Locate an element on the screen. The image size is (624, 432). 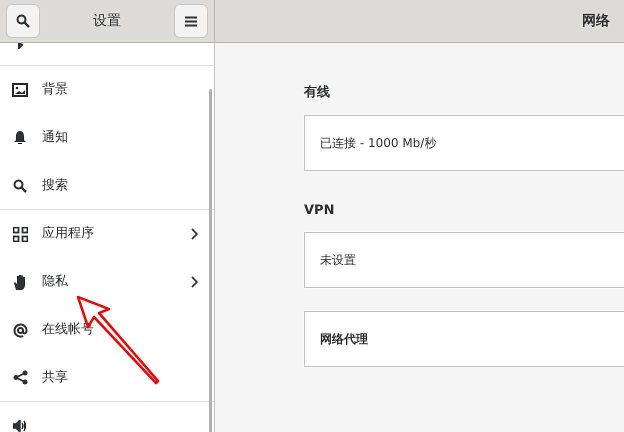
section-heading: 有线 is located at coordinates (317, 93).